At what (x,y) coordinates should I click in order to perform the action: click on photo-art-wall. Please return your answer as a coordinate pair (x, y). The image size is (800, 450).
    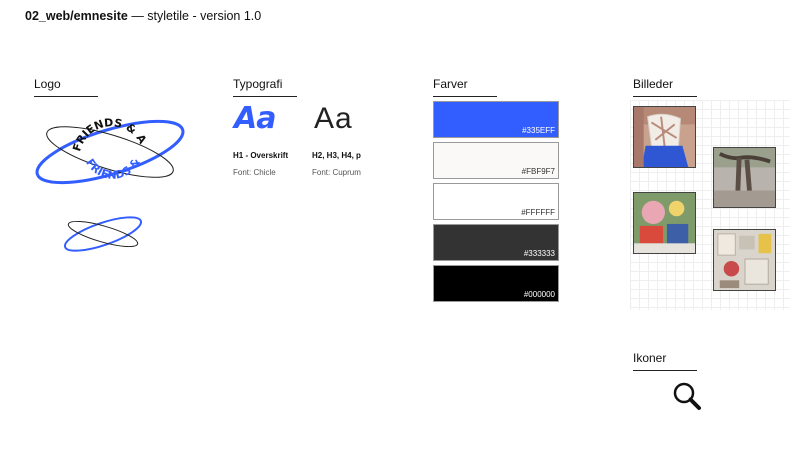
    Looking at the image, I should click on (744, 260).